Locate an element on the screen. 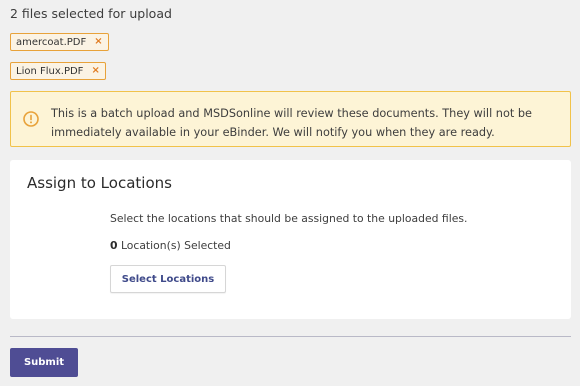 This screenshot has height=386, width=580. file-chip: Lion Flux.PDF × is located at coordinates (58, 71).